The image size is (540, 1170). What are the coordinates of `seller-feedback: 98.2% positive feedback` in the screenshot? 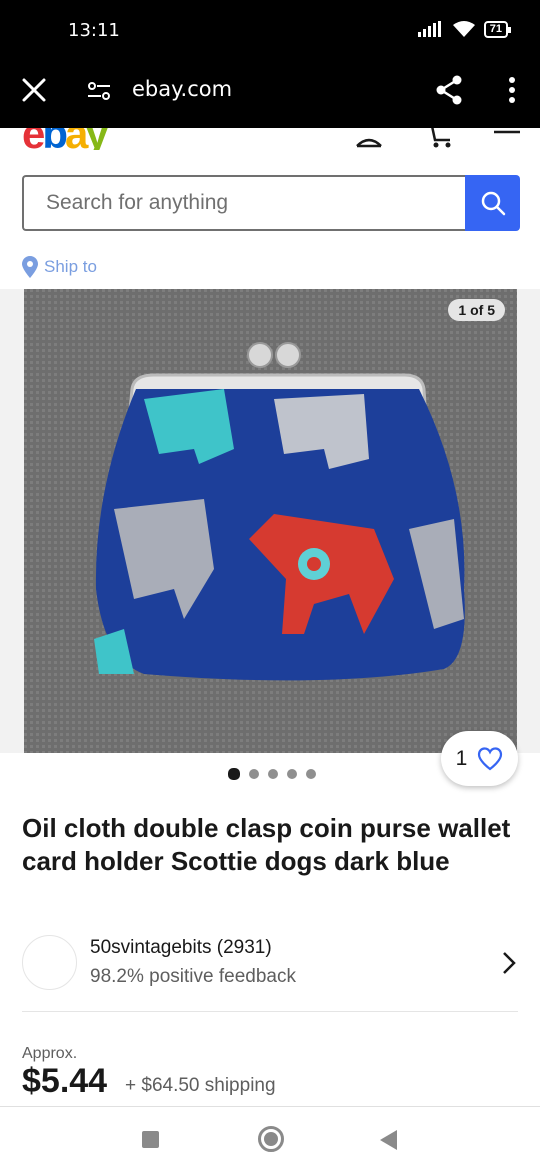 It's located at (193, 976).